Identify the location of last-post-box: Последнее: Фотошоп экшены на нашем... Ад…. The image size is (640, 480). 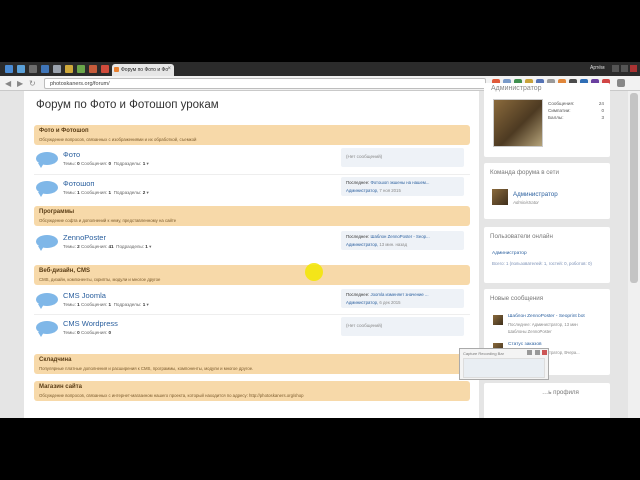
(402, 186).